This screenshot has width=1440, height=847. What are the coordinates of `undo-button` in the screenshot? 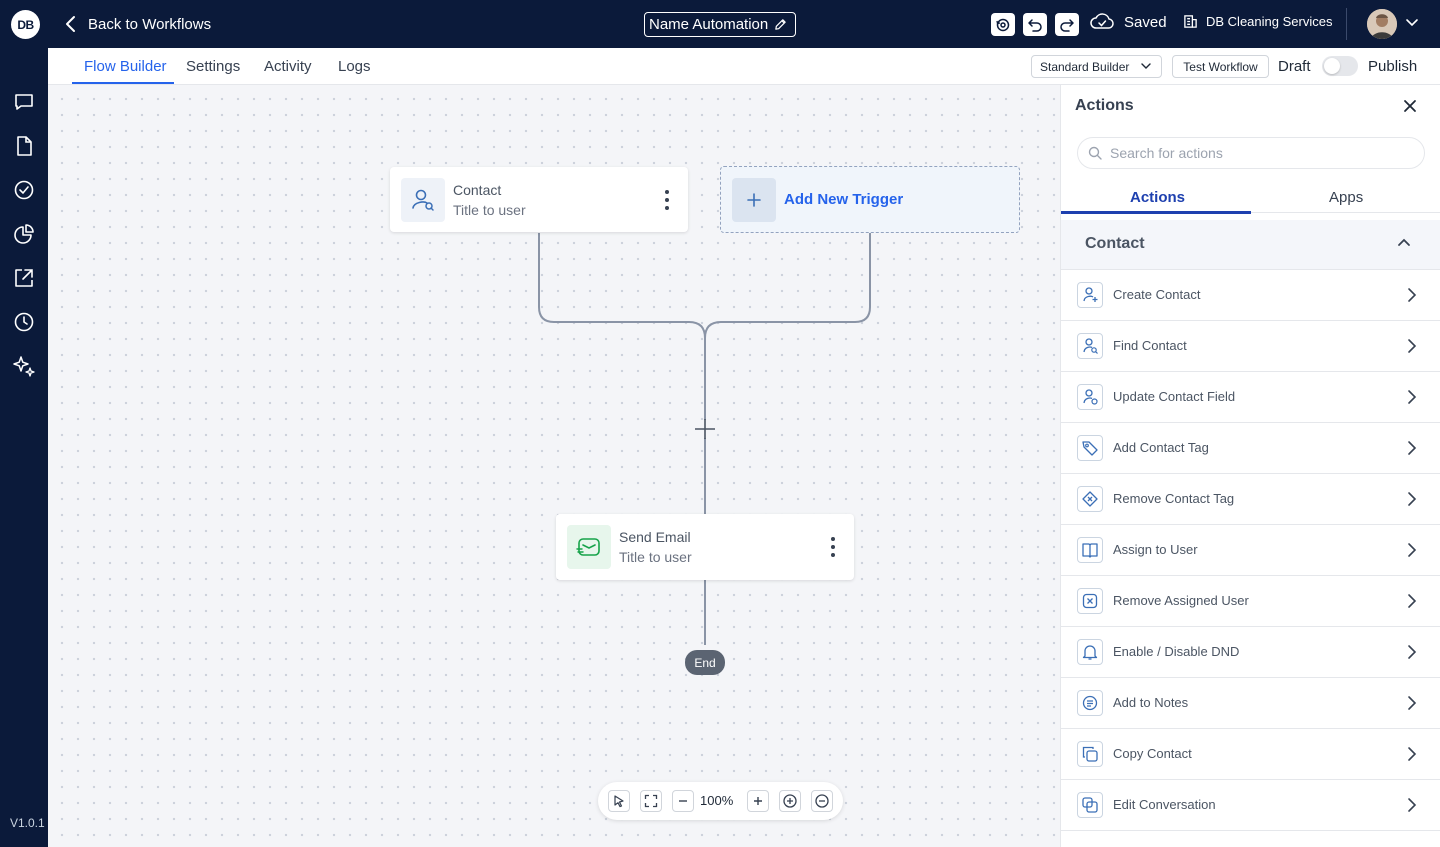 It's located at (1035, 24).